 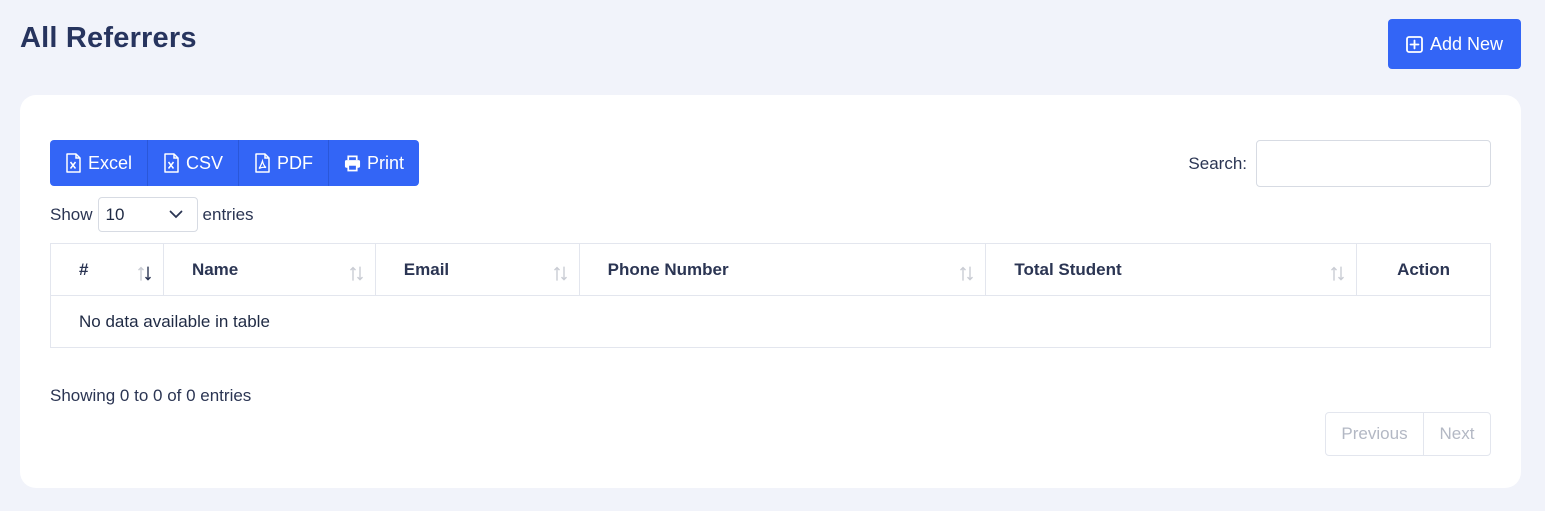 What do you see at coordinates (262, 163) in the screenshot?
I see `pdf-file-icon` at bounding box center [262, 163].